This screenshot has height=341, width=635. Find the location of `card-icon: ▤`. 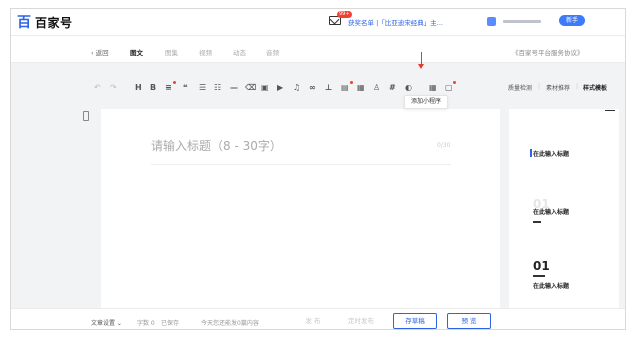

card-icon: ▤ is located at coordinates (345, 88).